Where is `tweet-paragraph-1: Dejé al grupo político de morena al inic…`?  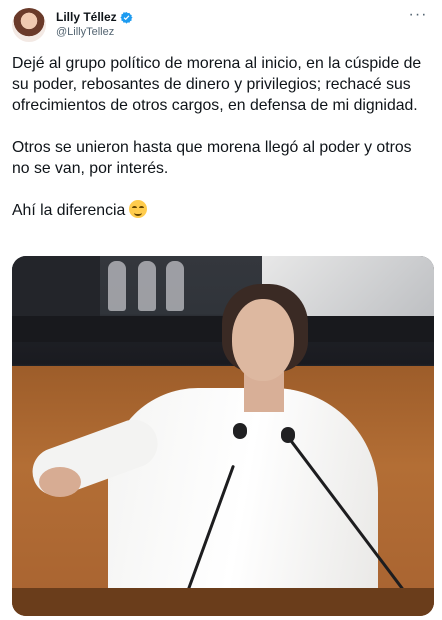
tweet-paragraph-1: Dejé al grupo político de morena al inic… is located at coordinates (219, 84).